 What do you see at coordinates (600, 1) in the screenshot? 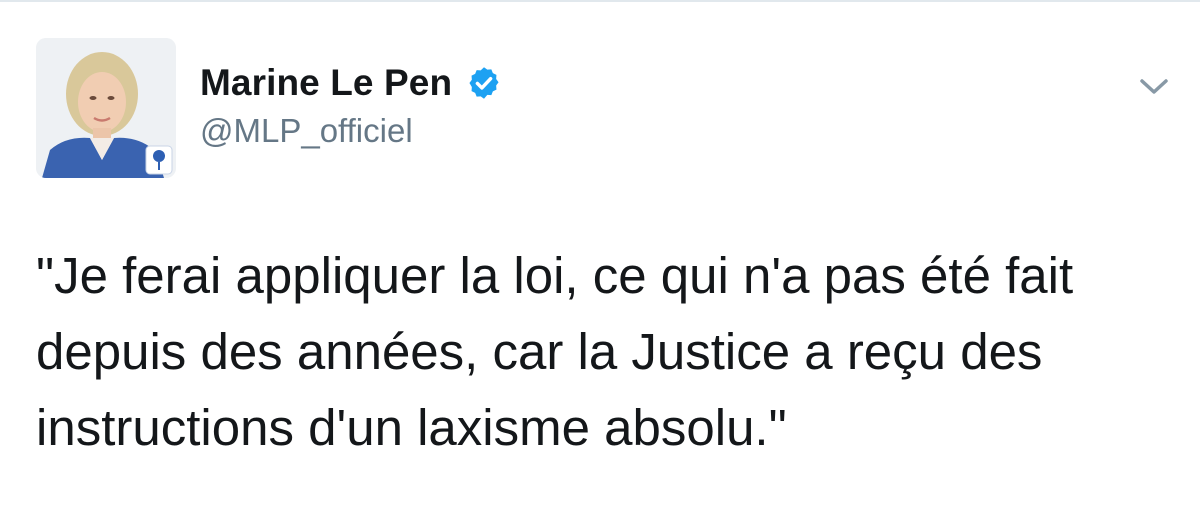
I see `top-divider` at bounding box center [600, 1].